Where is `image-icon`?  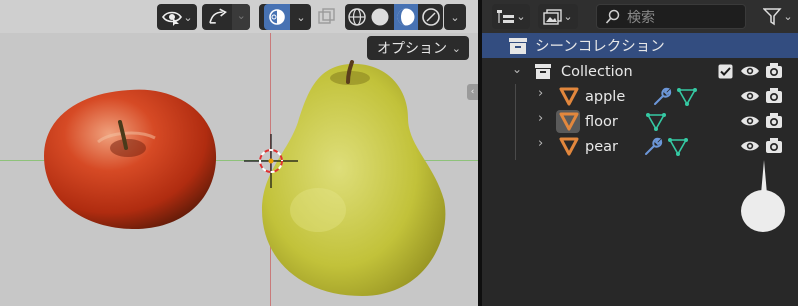 image-icon is located at coordinates (553, 16).